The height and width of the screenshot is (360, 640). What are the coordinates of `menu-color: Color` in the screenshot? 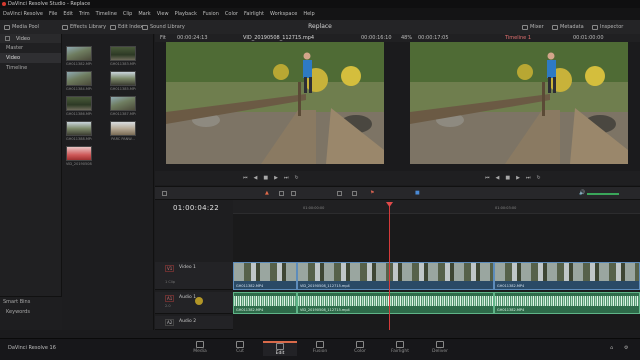 It's located at (231, 14).